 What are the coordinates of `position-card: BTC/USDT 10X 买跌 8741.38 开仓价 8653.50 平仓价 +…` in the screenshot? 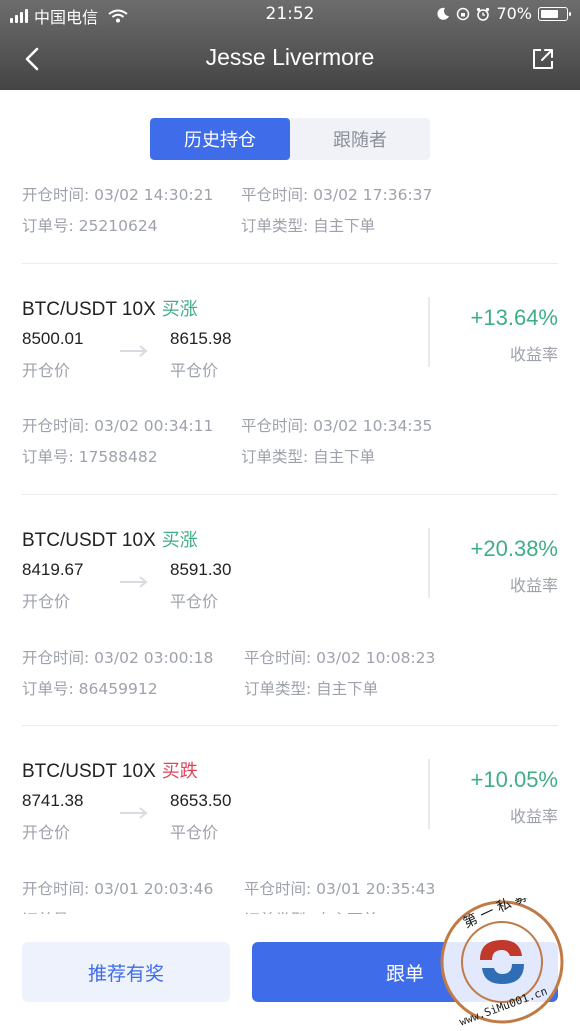 It's located at (290, 807).